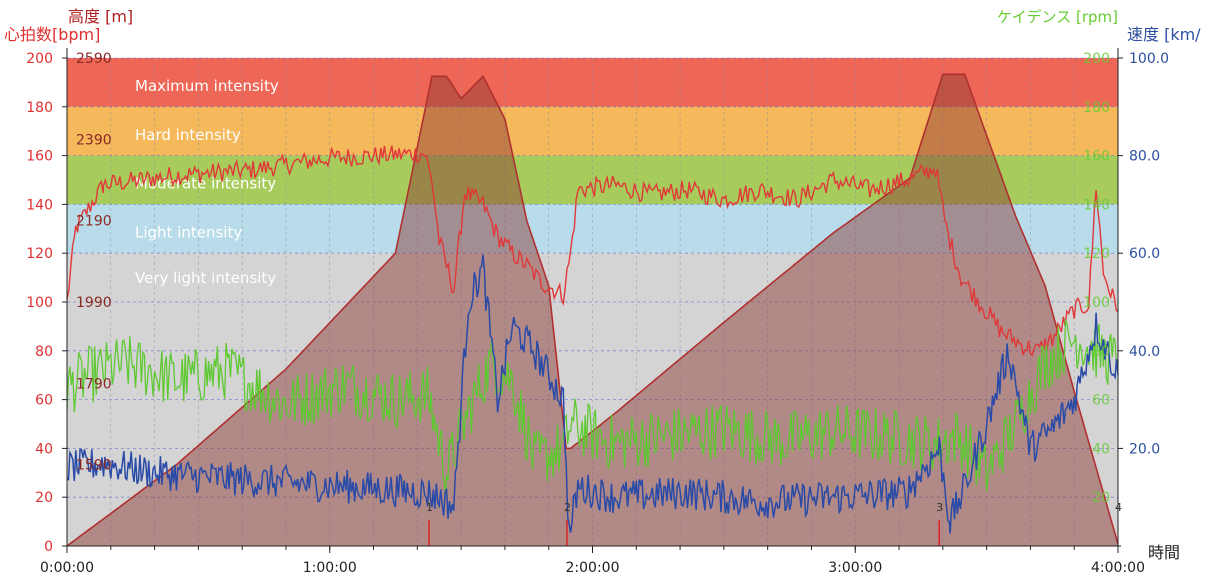  I want to click on x-tick-label: 2:00:00, so click(593, 568).